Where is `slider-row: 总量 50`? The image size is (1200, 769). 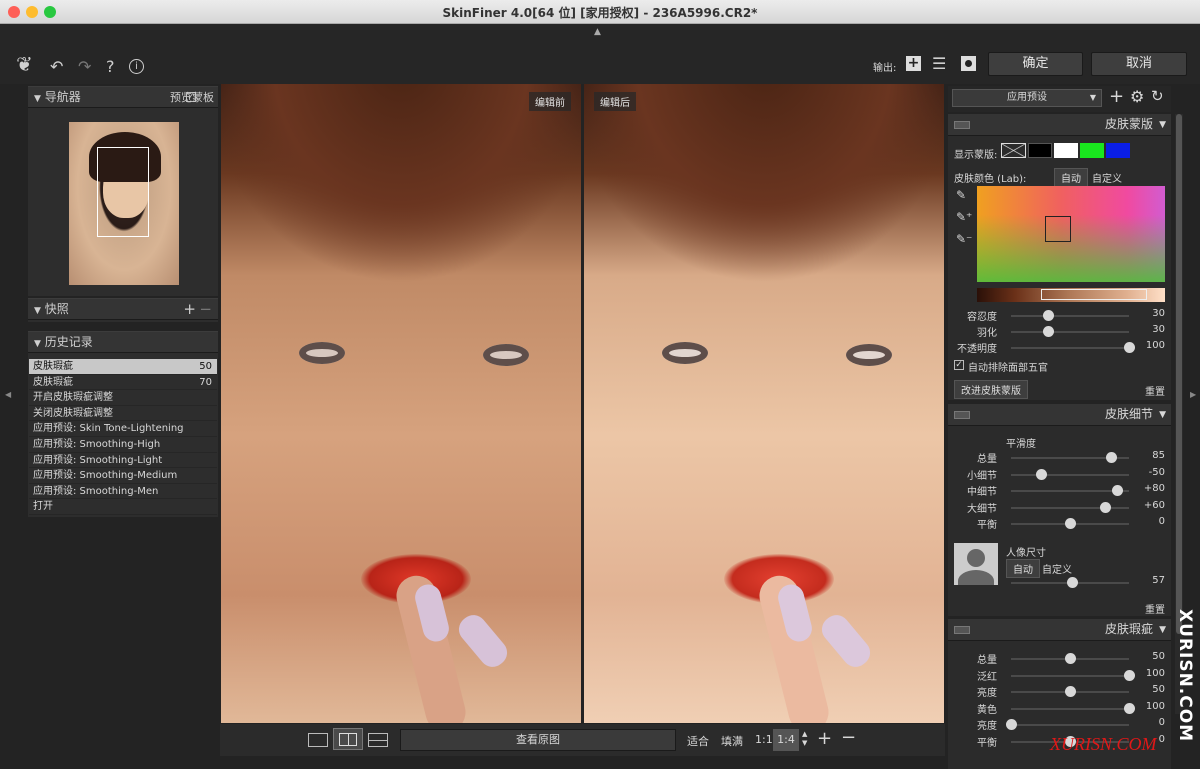 slider-row: 总量 50 is located at coordinates (1059, 659).